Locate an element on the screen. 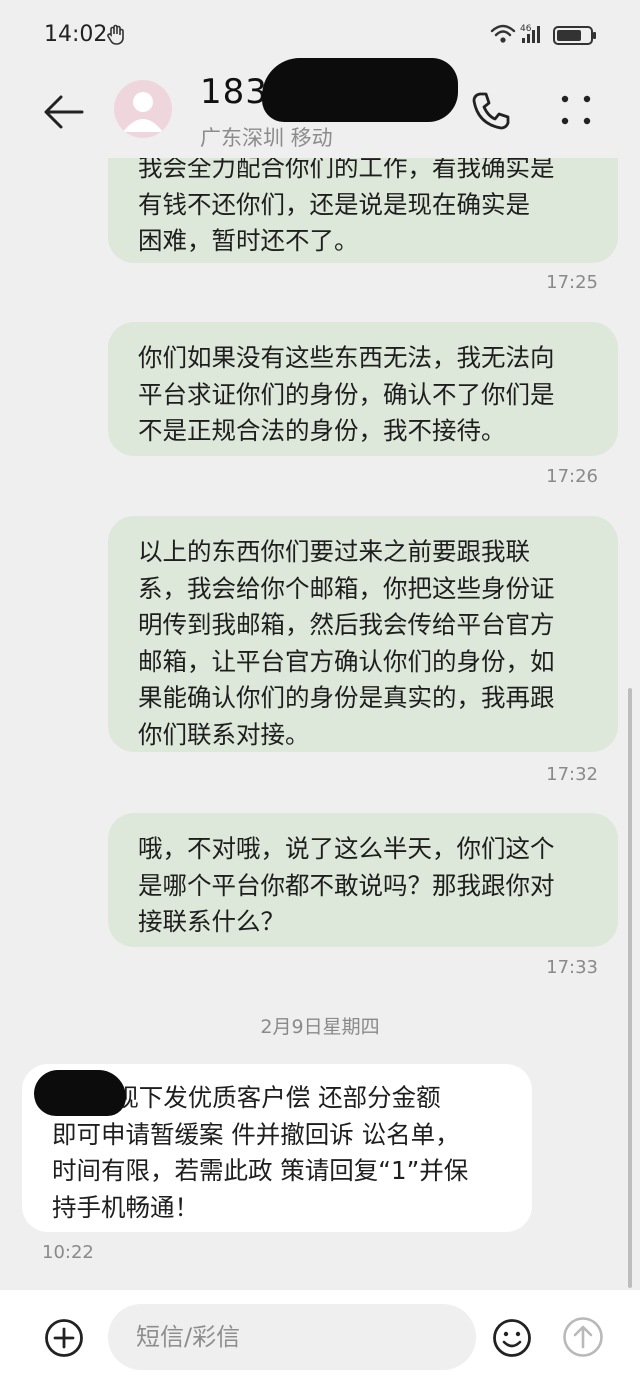 Image resolution: width=640 pixels, height=1387 pixels. scrollbar is located at coordinates (630, 988).